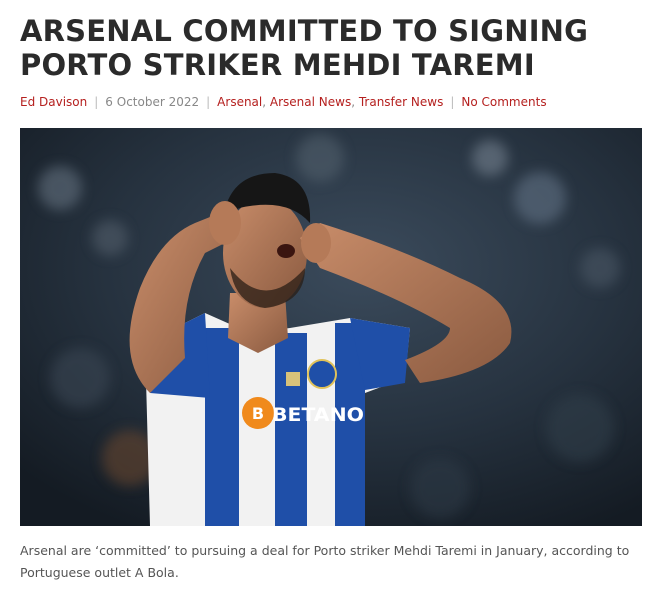  I want to click on svg-text: B, so click(258, 413).